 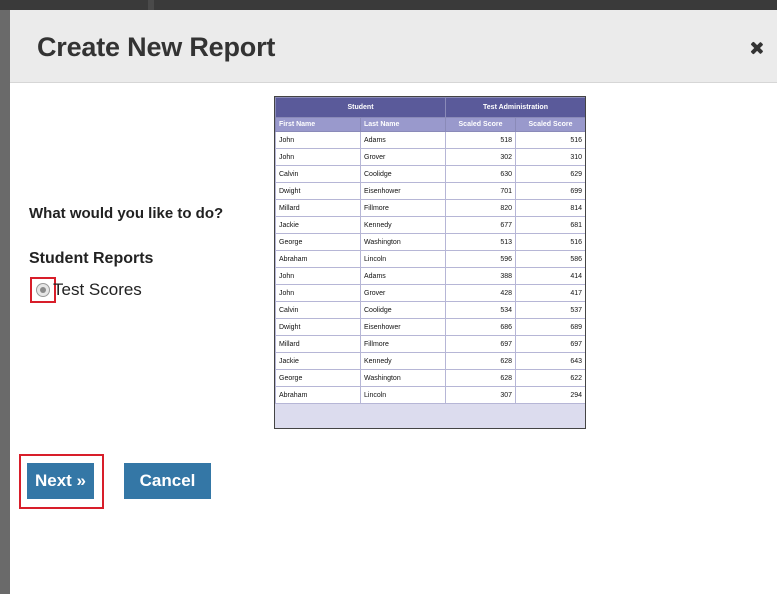 What do you see at coordinates (480, 395) in the screenshot?
I see `table-cell: 307` at bounding box center [480, 395].